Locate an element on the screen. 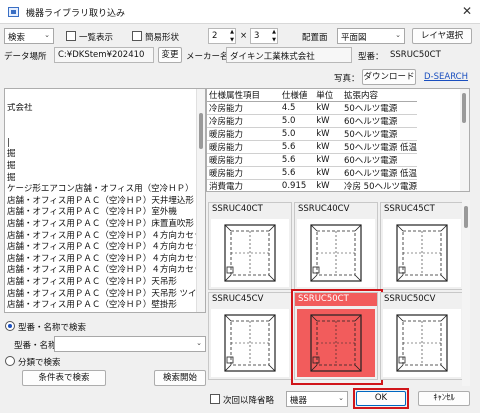  model-value: SSRUC50CT is located at coordinates (415, 55).